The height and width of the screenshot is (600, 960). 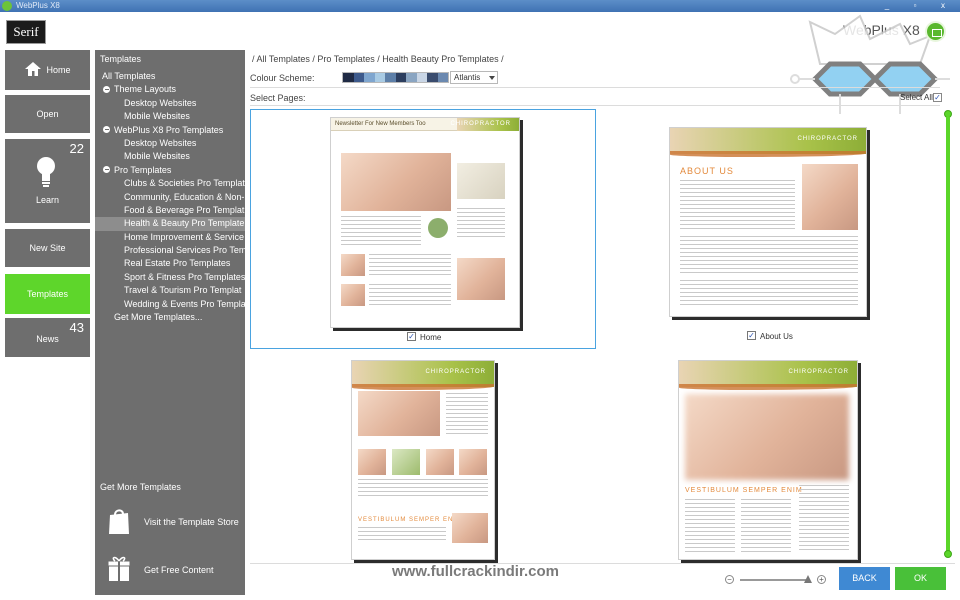 What do you see at coordinates (920, 578) in the screenshot?
I see `ok-button: OK` at bounding box center [920, 578].